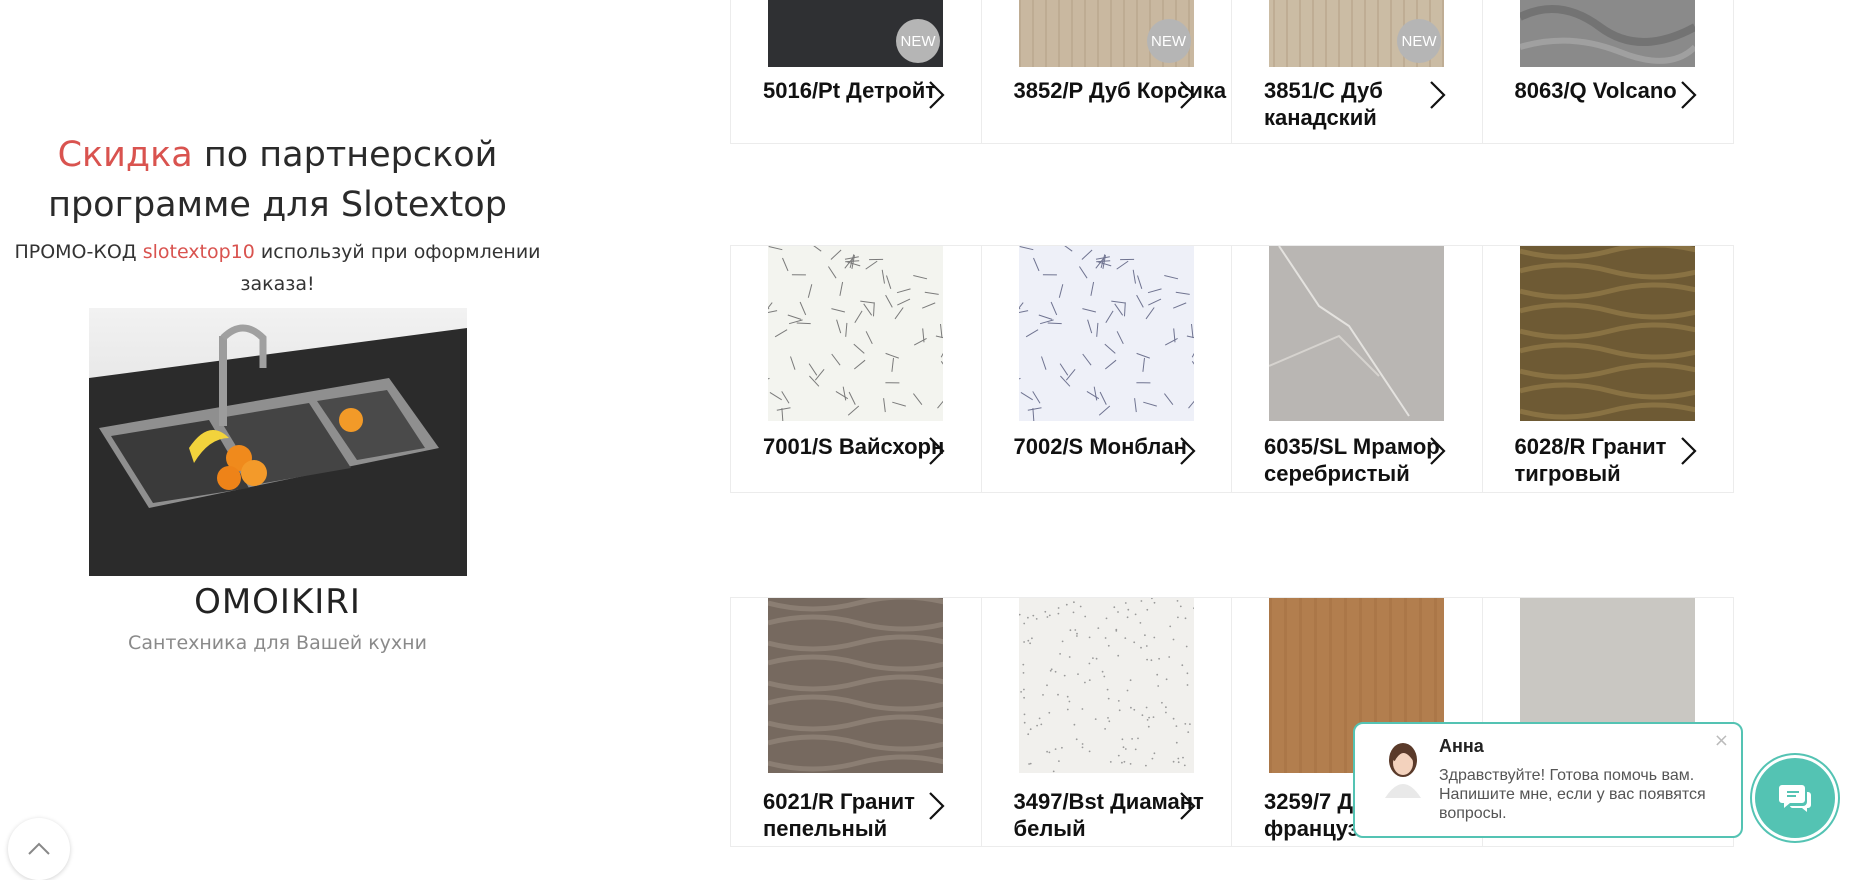  I want to click on promo-code-suffix: используй при оформлении заказа!, so click(390, 268).